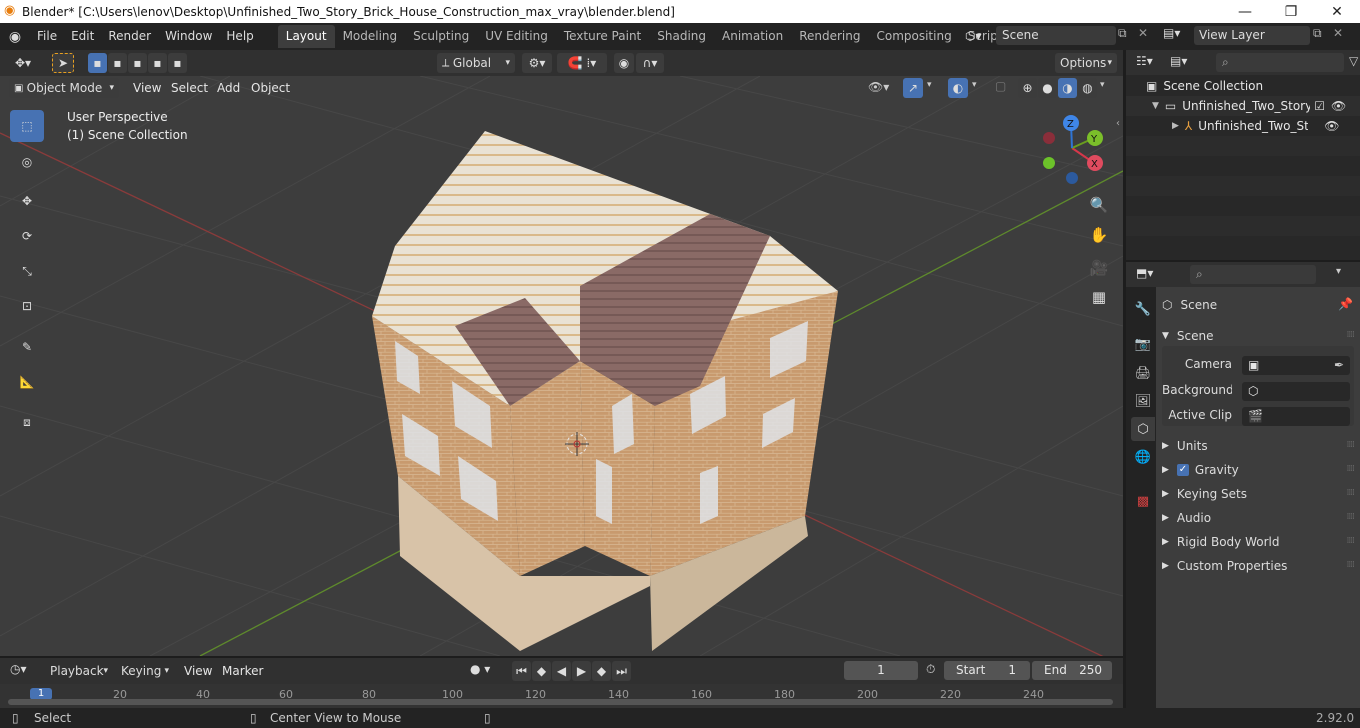 This screenshot has height=728, width=1360. I want to click on jump-start-icon: ⏮, so click(521, 671).